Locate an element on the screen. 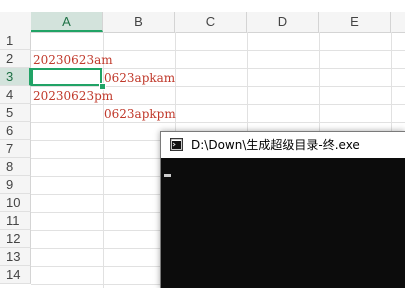 This screenshot has width=405, height=288. row-header-14: 14 is located at coordinates (15, 275).